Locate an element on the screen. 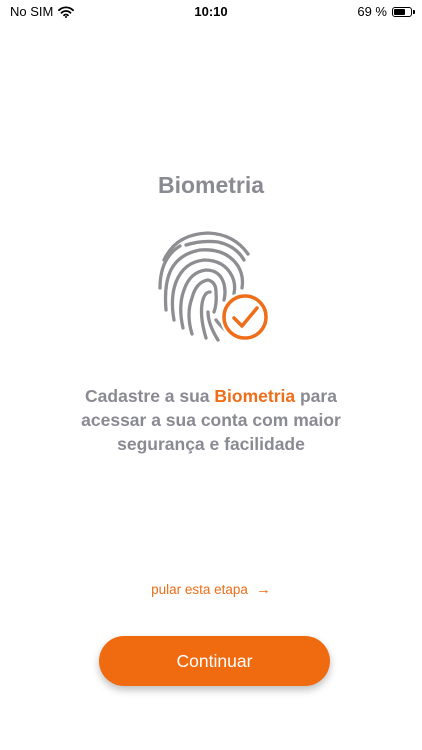 This screenshot has height=750, width=422. battery-percent: 69 % is located at coordinates (372, 11).